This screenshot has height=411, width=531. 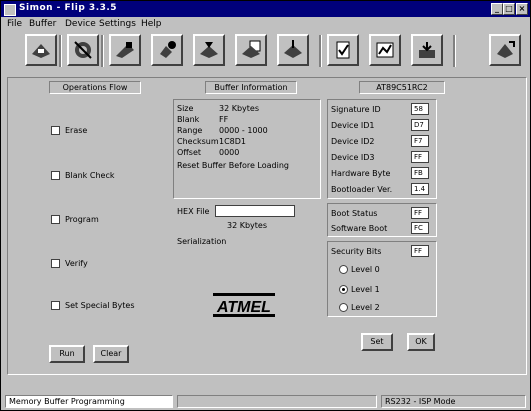 What do you see at coordinates (420, 109) in the screenshot?
I see `signature-id-field: 58` at bounding box center [420, 109].